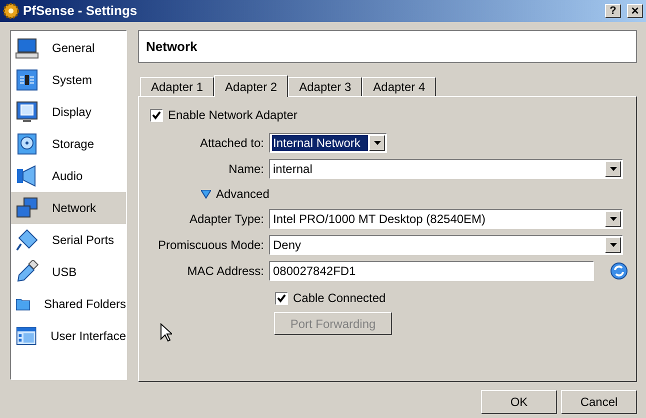 This screenshot has width=646, height=418. Describe the element at coordinates (68, 48) in the screenshot. I see `sidebar-item: General` at that location.